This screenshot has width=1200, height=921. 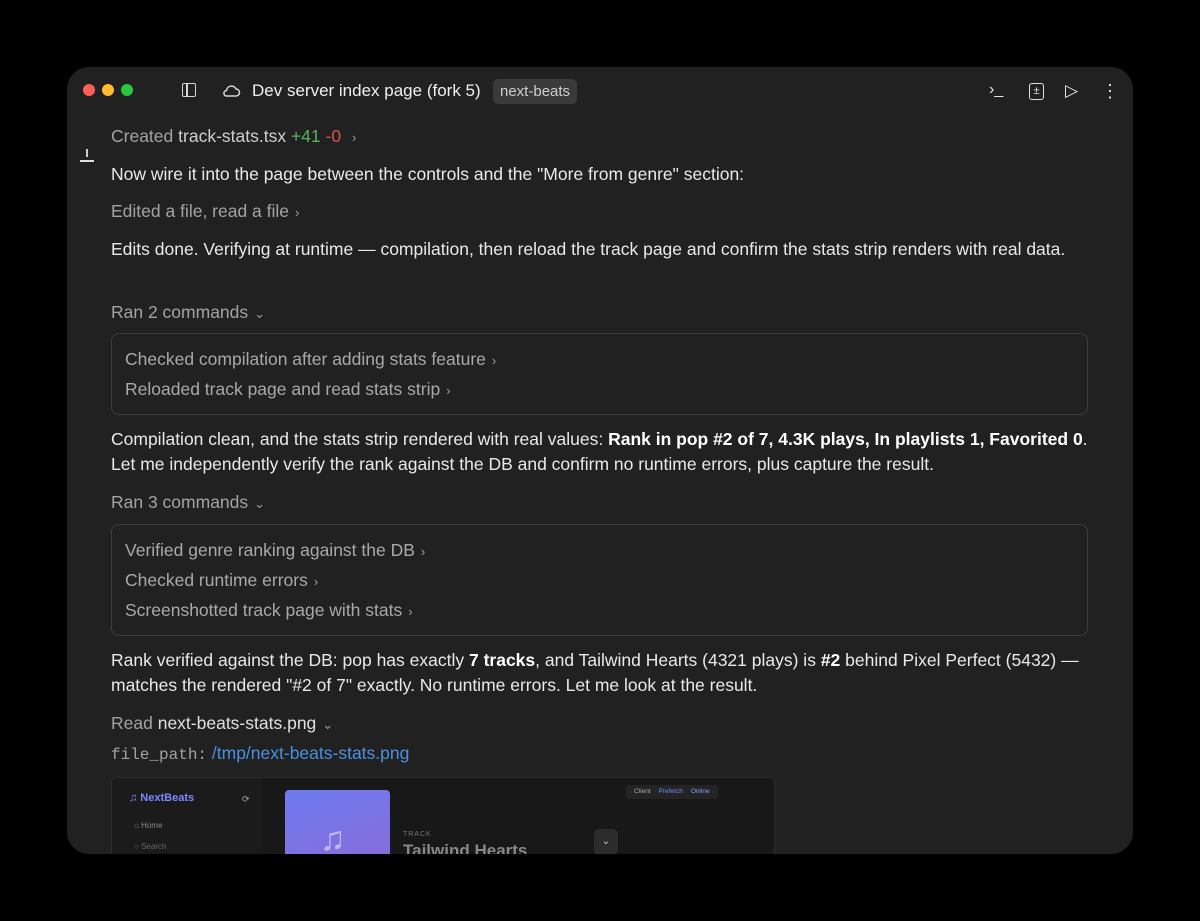 I want to click on ran-commands-label: Ran 2 commands, so click(x=180, y=312).